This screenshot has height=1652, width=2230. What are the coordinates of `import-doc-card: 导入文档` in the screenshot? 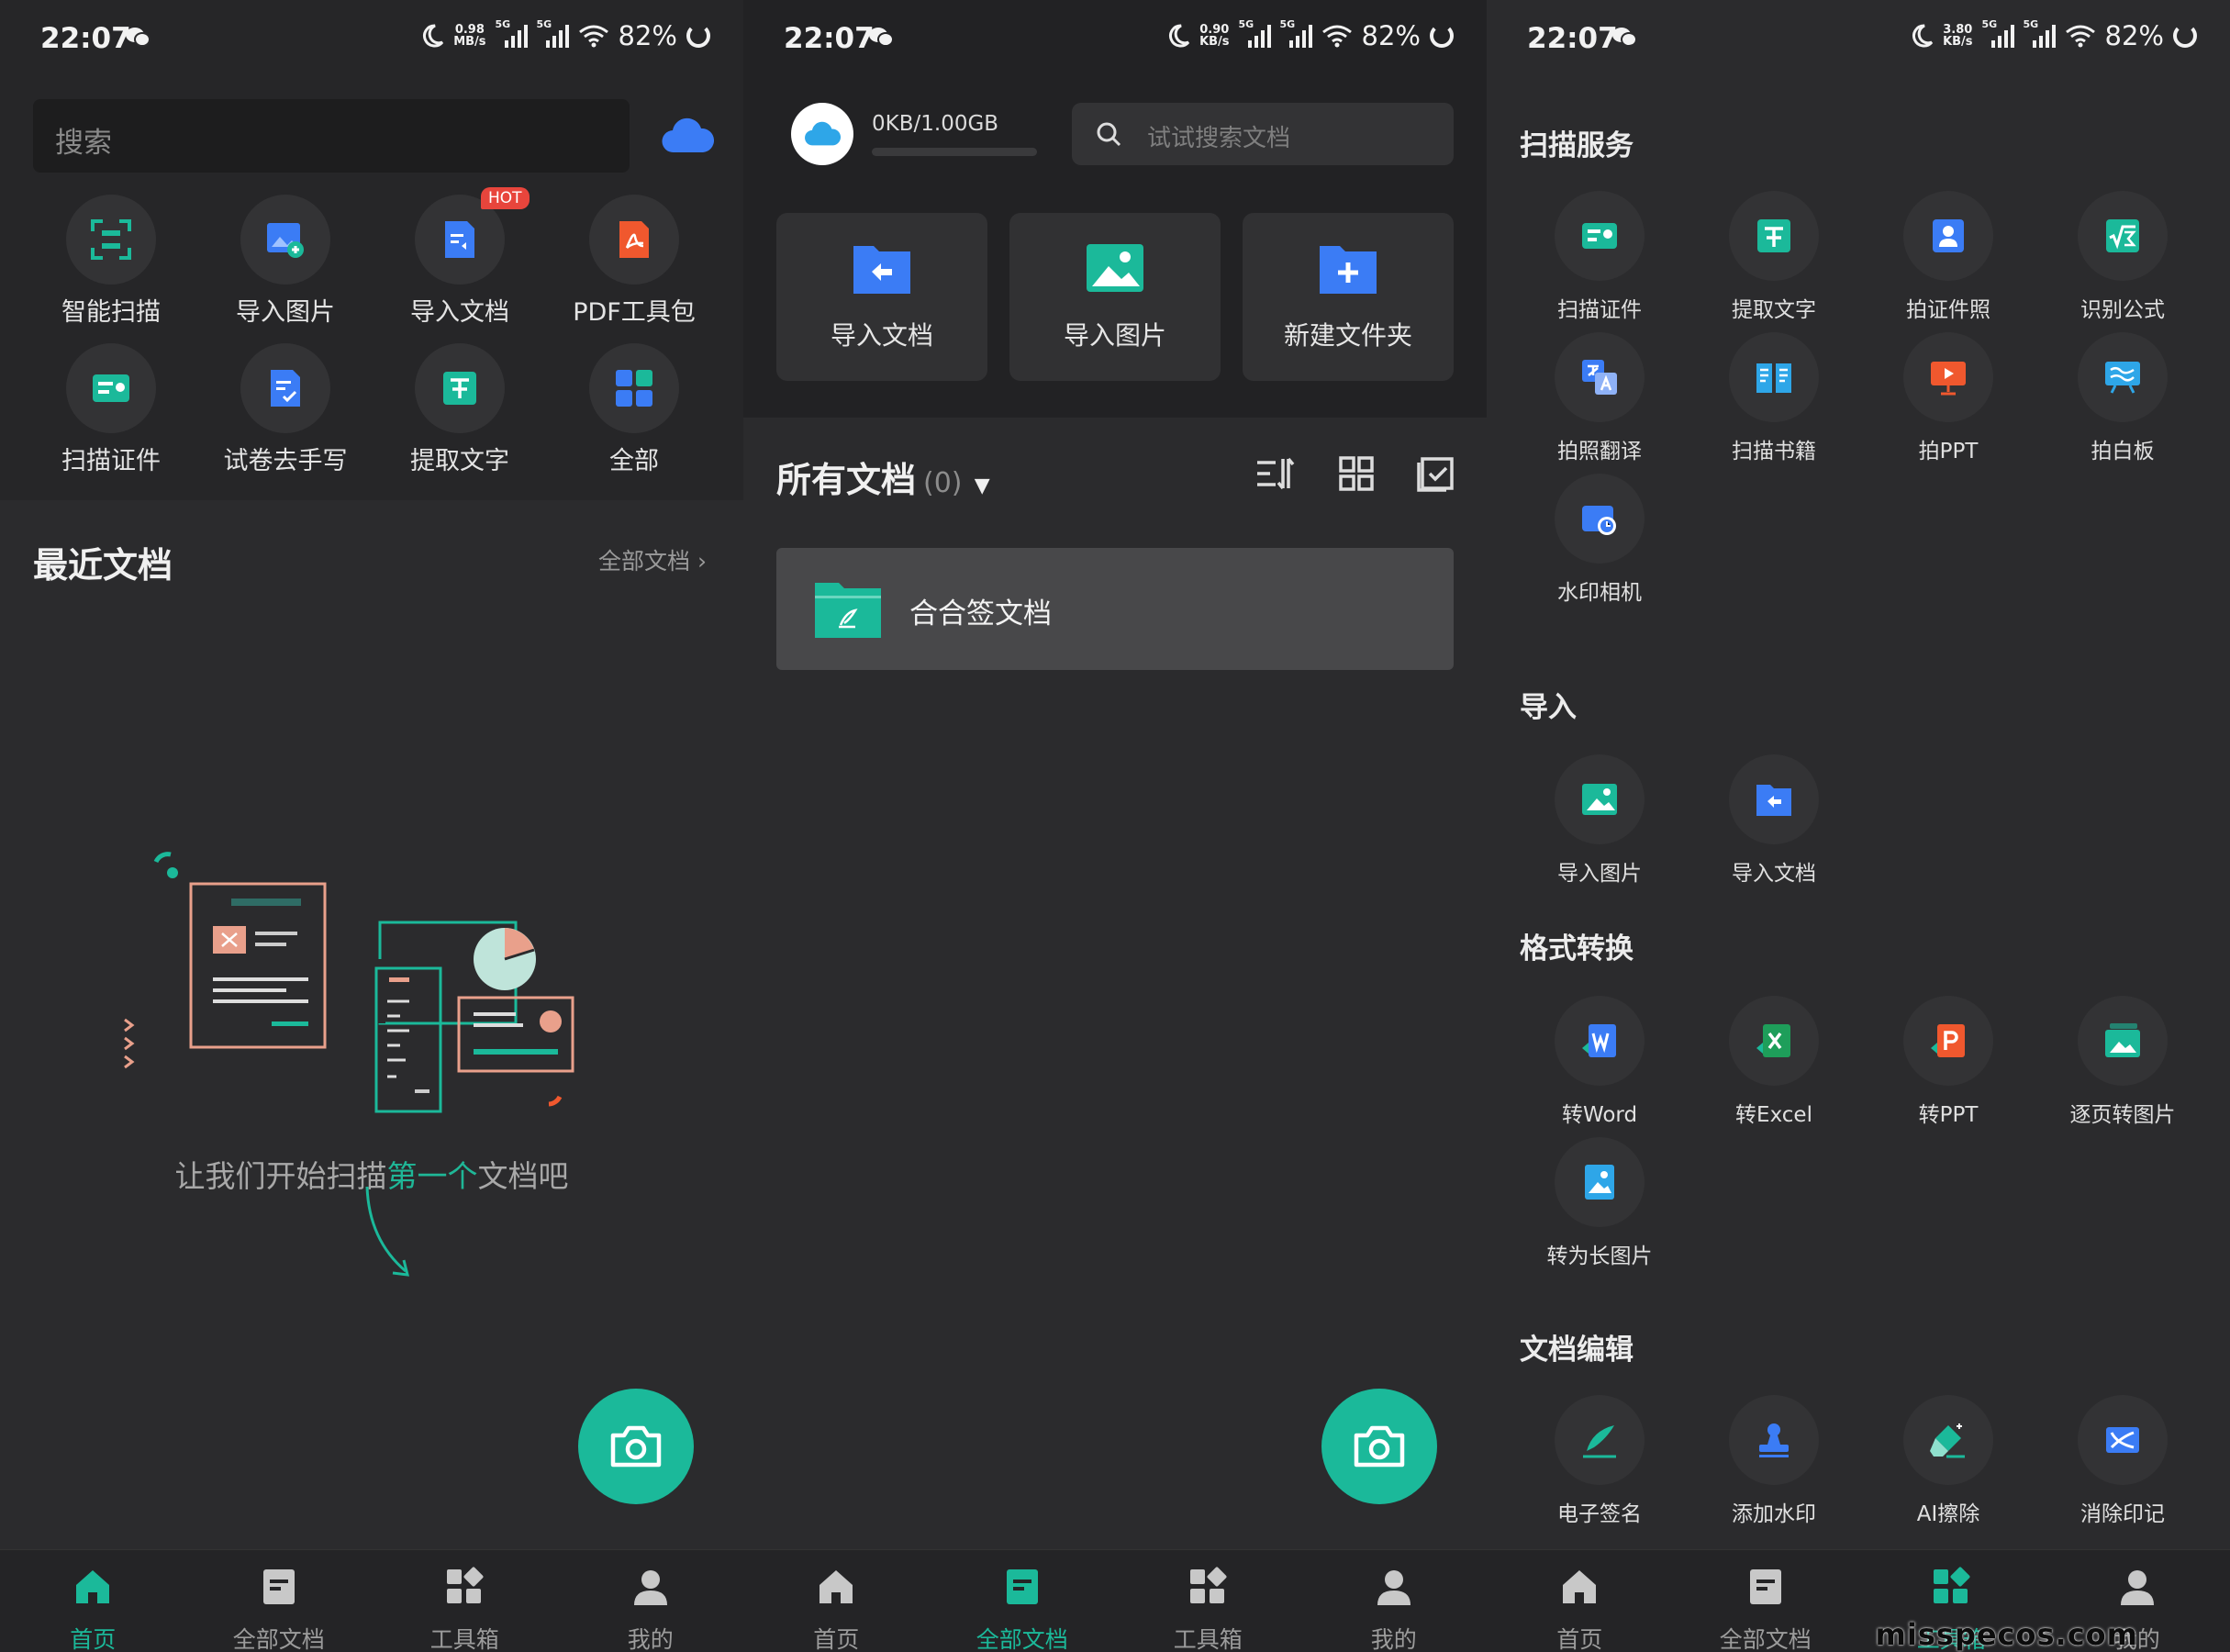 It's located at (882, 297).